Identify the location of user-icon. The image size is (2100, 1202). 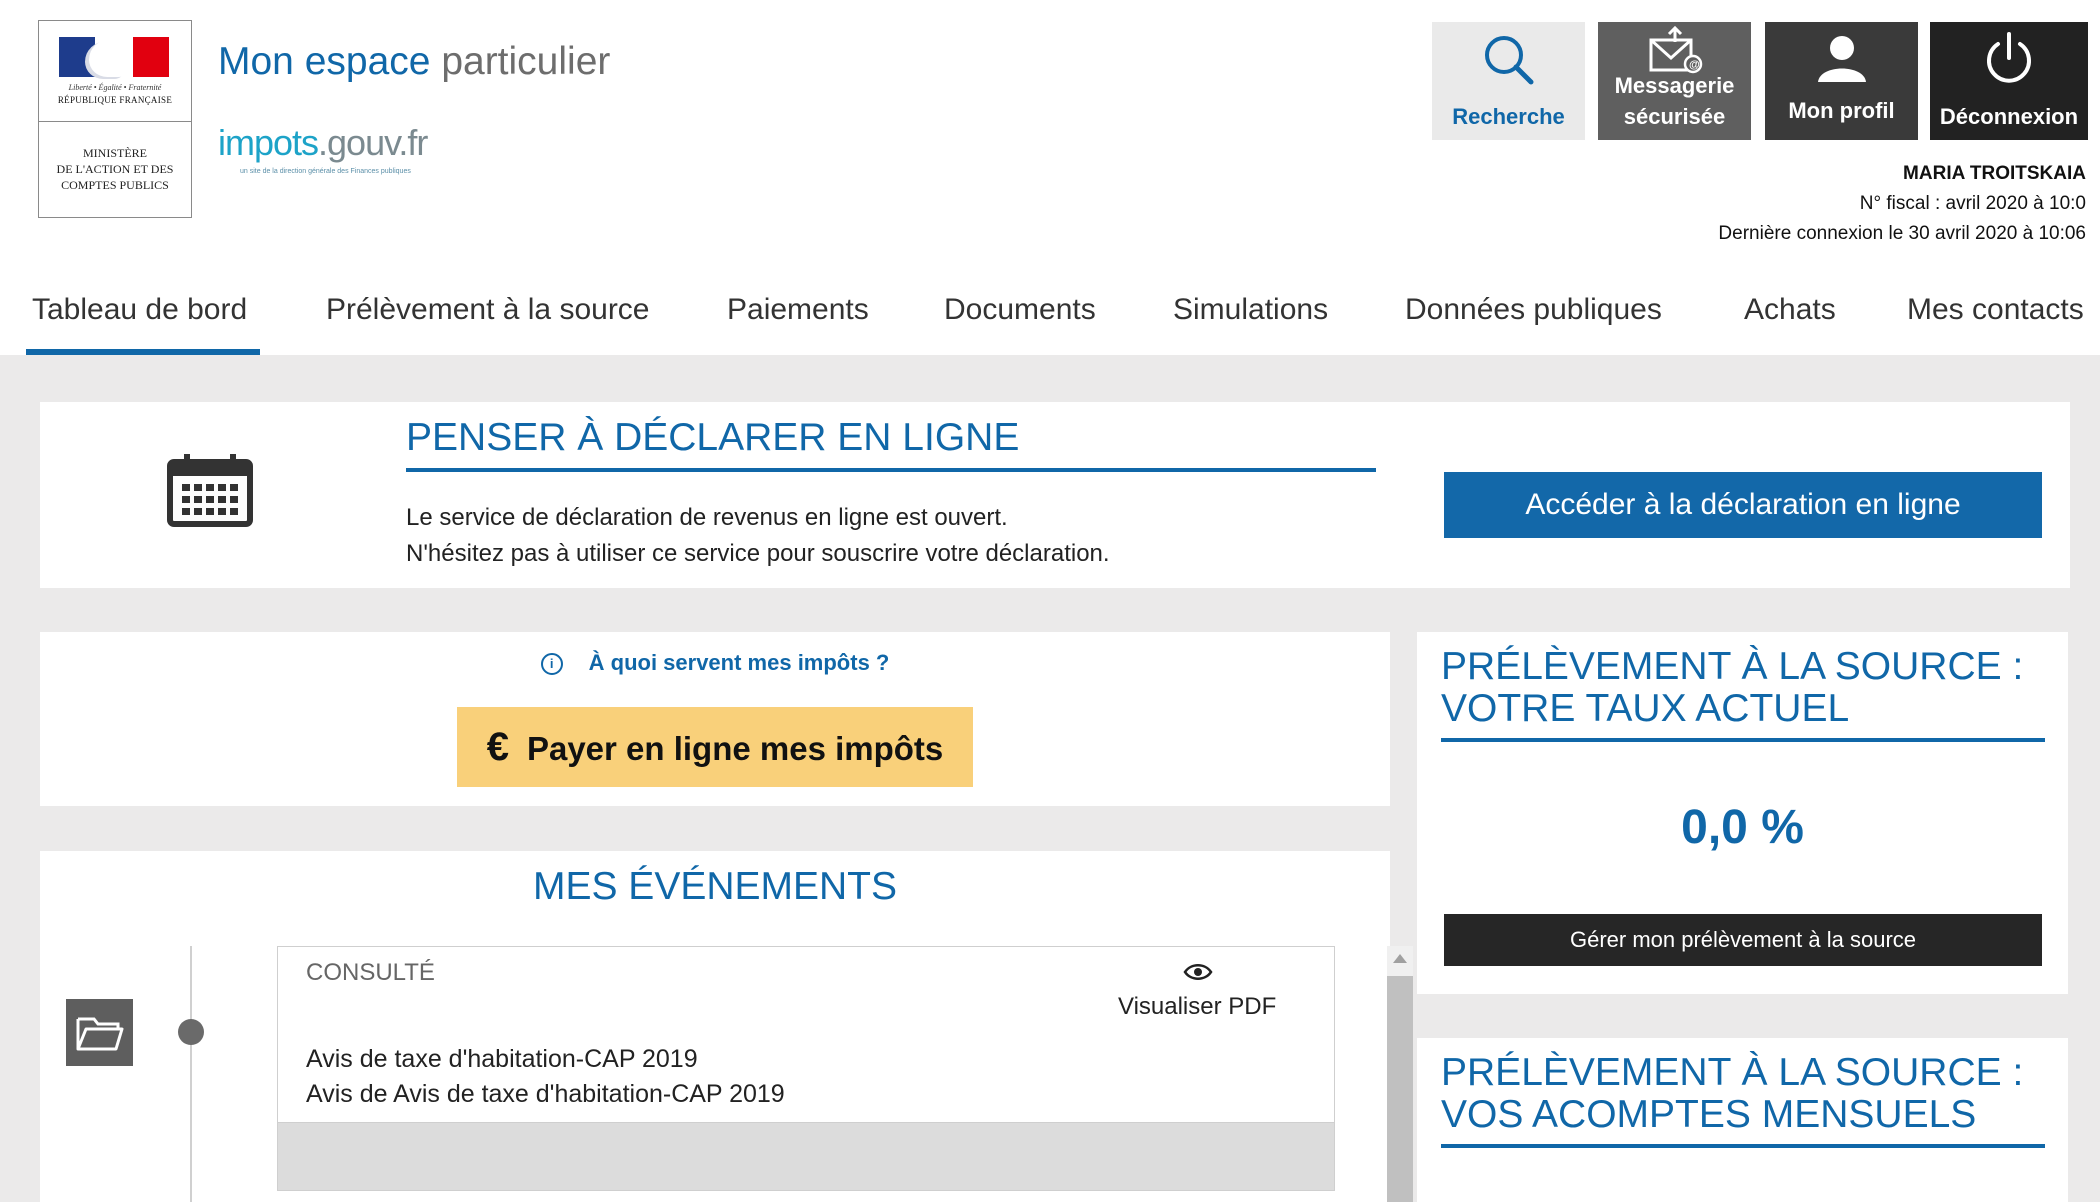
(1841, 59).